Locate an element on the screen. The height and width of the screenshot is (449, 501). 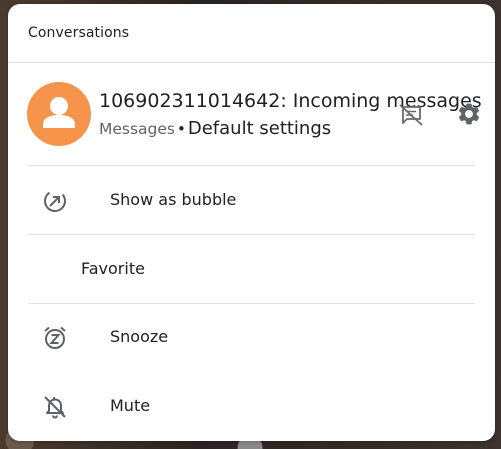
conversation-setting: Default settings is located at coordinates (259, 128).